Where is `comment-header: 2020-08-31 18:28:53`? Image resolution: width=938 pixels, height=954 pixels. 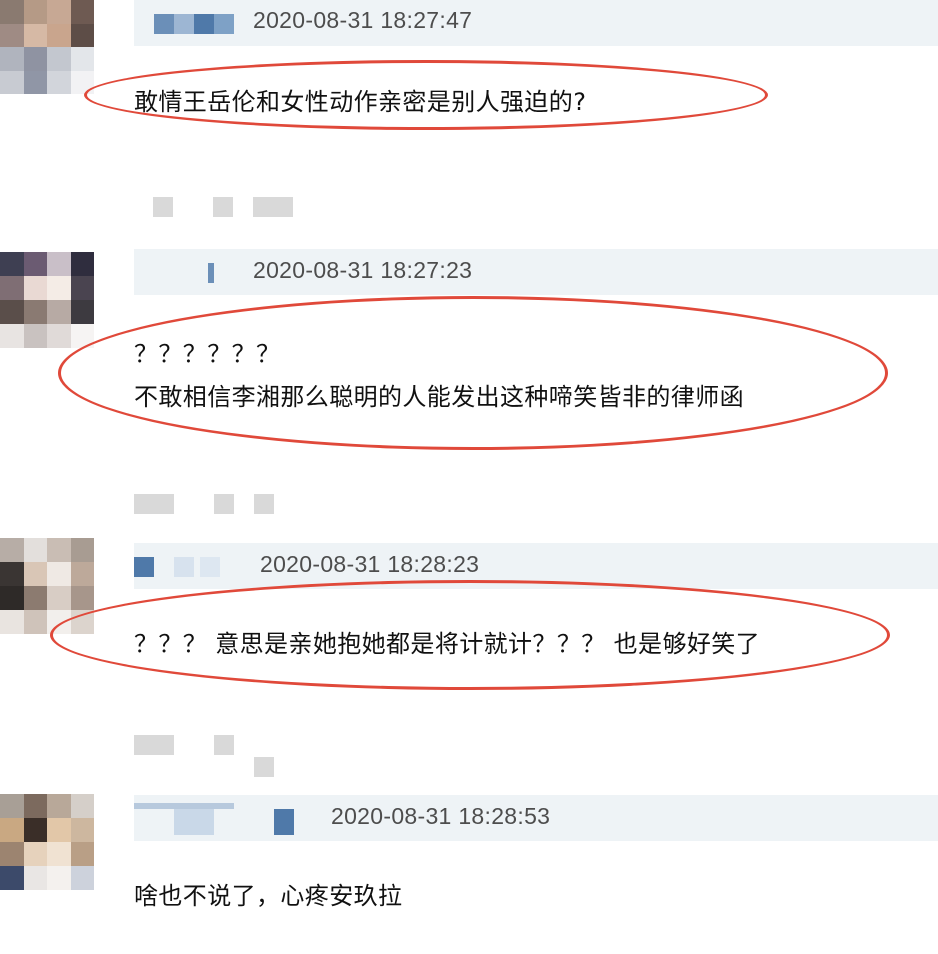 comment-header: 2020-08-31 18:28:53 is located at coordinates (536, 818).